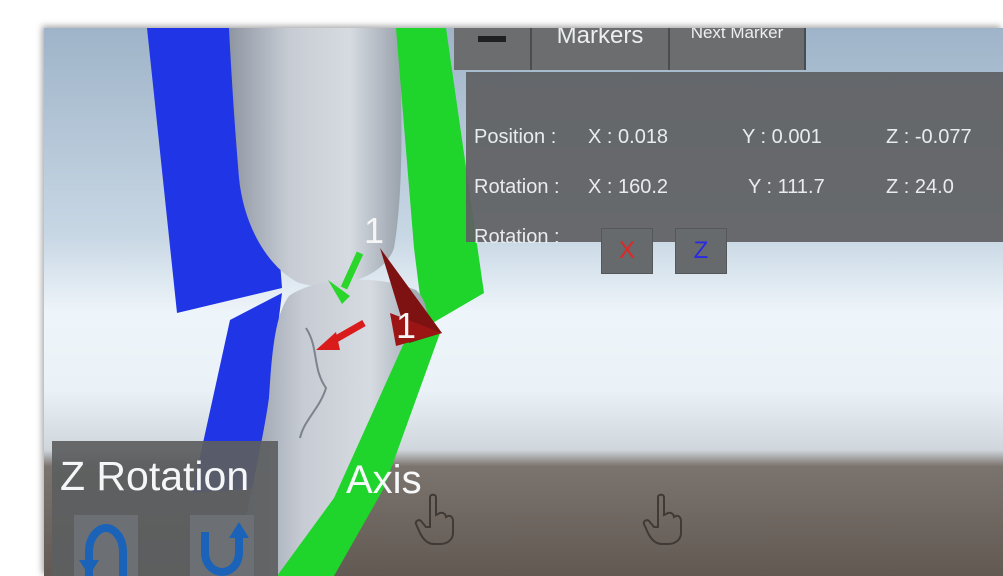 This screenshot has height=576, width=1003. What do you see at coordinates (701, 251) in the screenshot?
I see `rotate-z-button: Z` at bounding box center [701, 251].